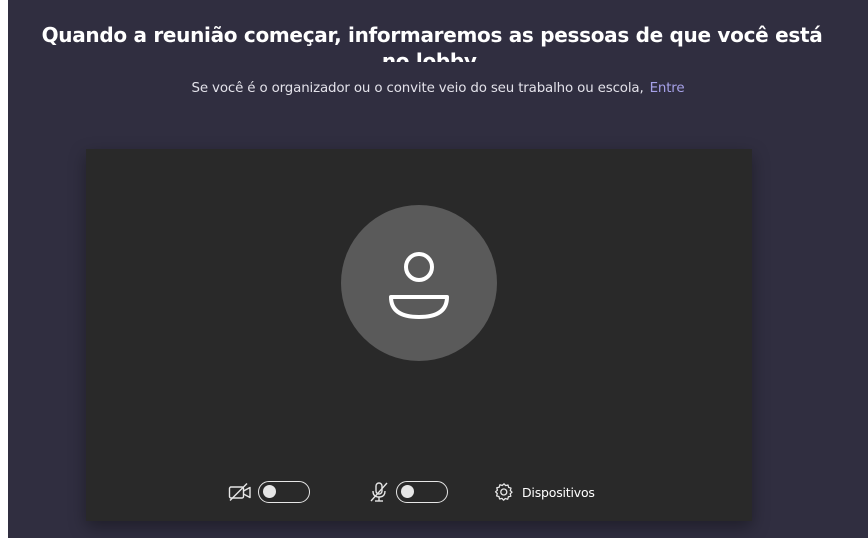 The width and height of the screenshot is (868, 538). I want to click on camera-toggle-knob, so click(269, 491).